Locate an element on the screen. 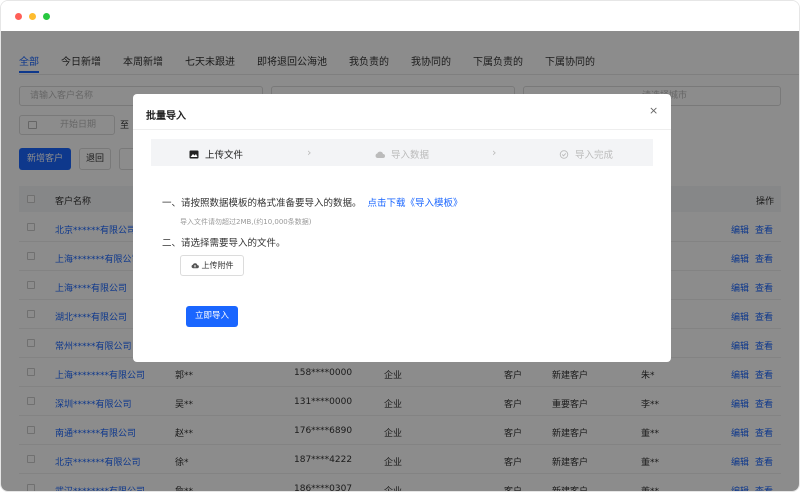 The height and width of the screenshot is (492, 800). instruction-1: 一、请按照数据模板的格式准备要导入的数据。 点击下载《导入模板》 is located at coordinates (312, 202).